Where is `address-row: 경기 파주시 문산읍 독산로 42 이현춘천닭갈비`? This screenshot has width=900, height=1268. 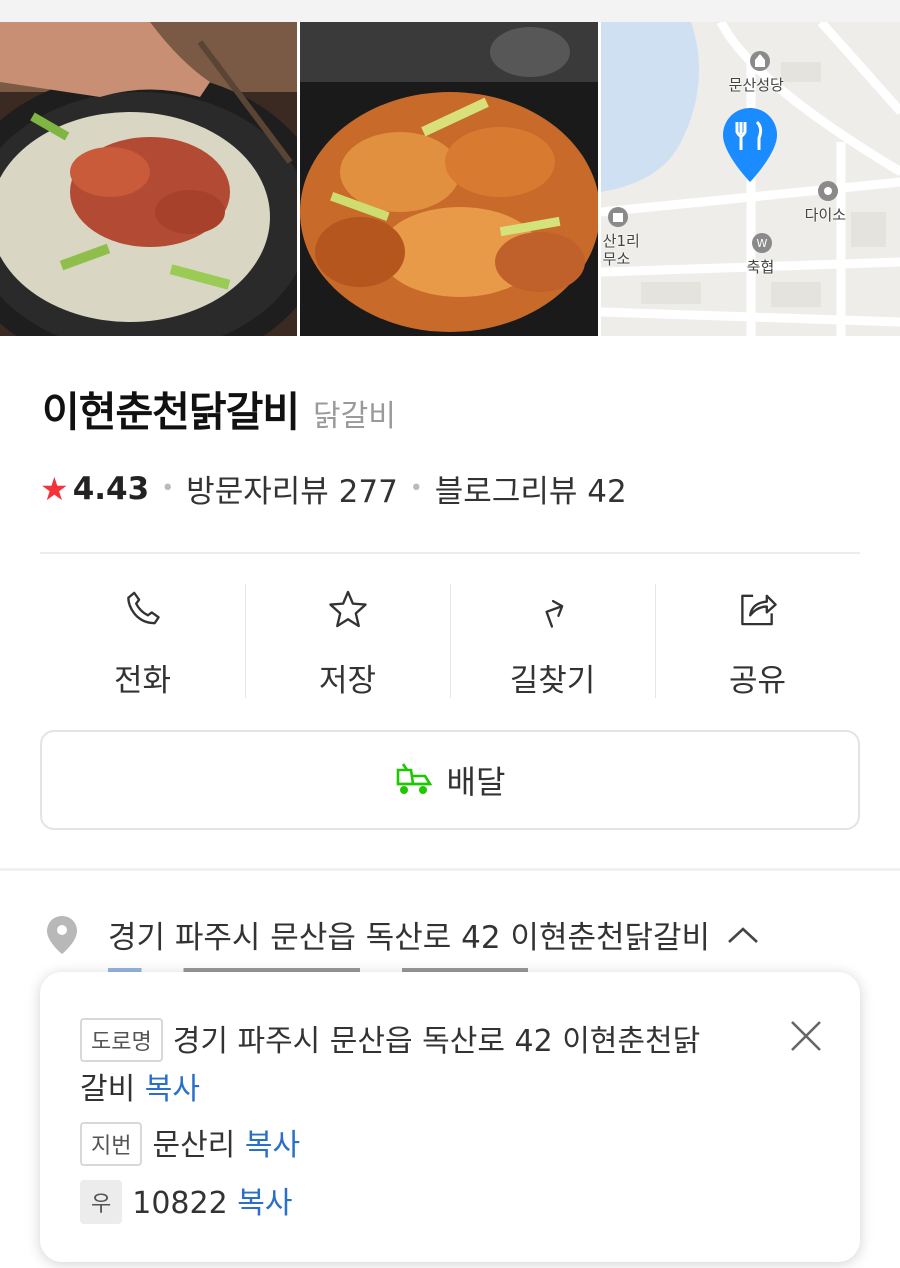
address-row: 경기 파주시 문산읍 독산로 42 이현춘천닭갈비 is located at coordinates (454, 934).